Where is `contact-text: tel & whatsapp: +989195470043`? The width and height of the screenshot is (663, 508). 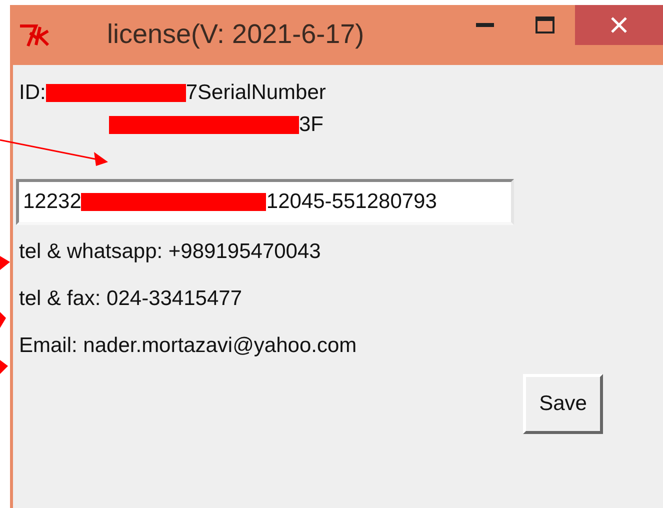 contact-text: tel & whatsapp: +989195470043 is located at coordinates (170, 252).